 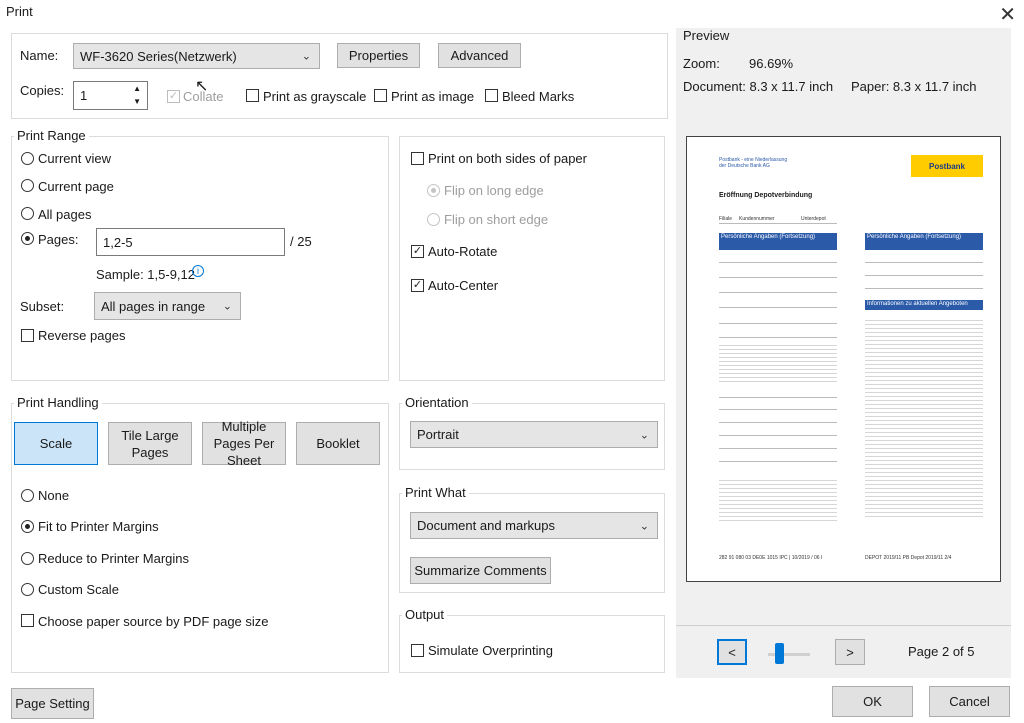 I want to click on pages-input-value: 1,2-5, so click(x=118, y=242).